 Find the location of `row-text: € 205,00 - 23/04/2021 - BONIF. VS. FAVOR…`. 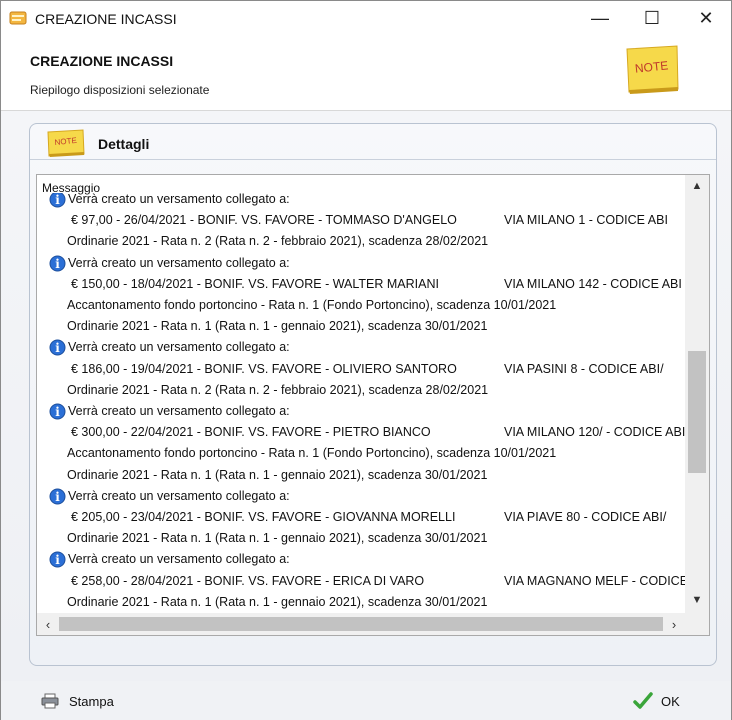

row-text: € 205,00 - 23/04/2021 - BONIF. VS. FAVOR… is located at coordinates (263, 517).